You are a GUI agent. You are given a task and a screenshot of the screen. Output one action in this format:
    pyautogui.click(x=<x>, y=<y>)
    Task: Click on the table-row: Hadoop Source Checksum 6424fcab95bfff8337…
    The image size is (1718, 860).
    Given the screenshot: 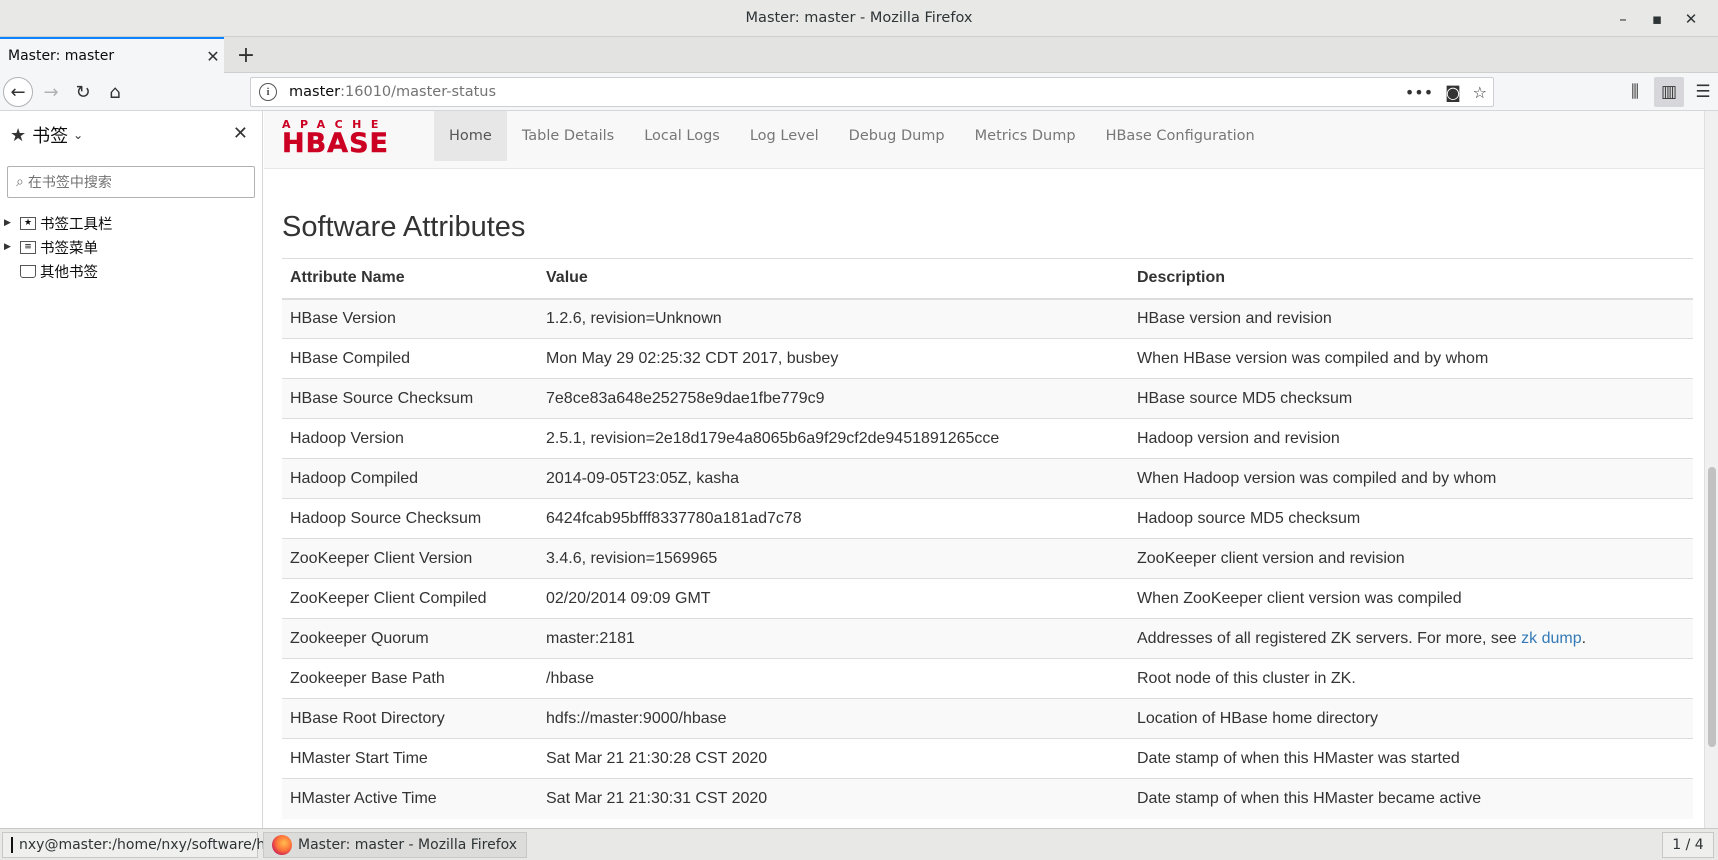 What is the action you would take?
    pyautogui.click(x=987, y=518)
    